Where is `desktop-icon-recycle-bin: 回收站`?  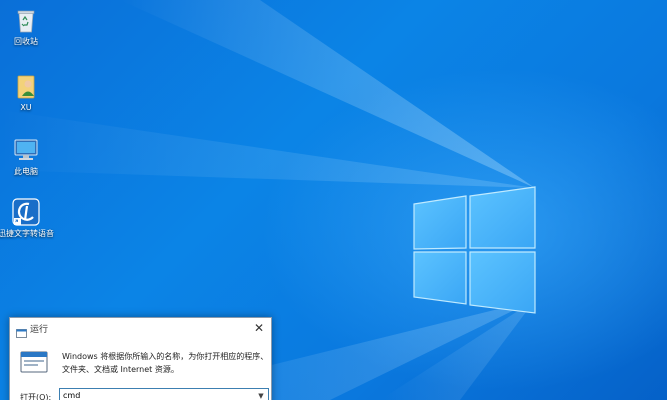 desktop-icon-recycle-bin: 回收站 is located at coordinates (27, 26).